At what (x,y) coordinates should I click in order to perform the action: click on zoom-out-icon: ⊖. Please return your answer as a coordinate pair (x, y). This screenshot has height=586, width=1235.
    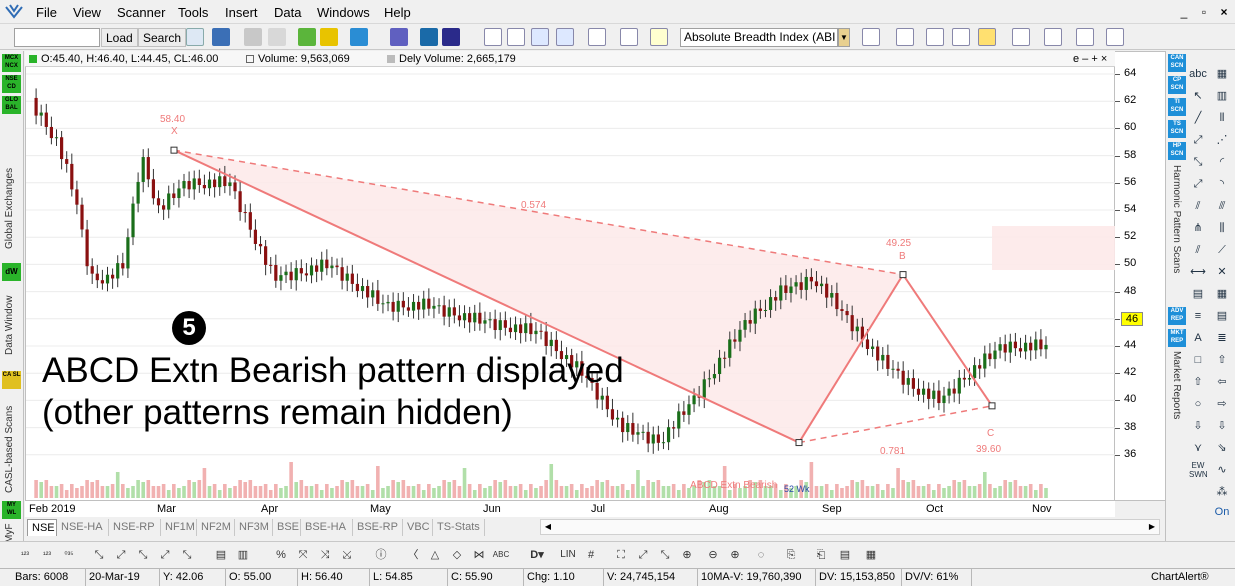
    Looking at the image, I should click on (713, 555).